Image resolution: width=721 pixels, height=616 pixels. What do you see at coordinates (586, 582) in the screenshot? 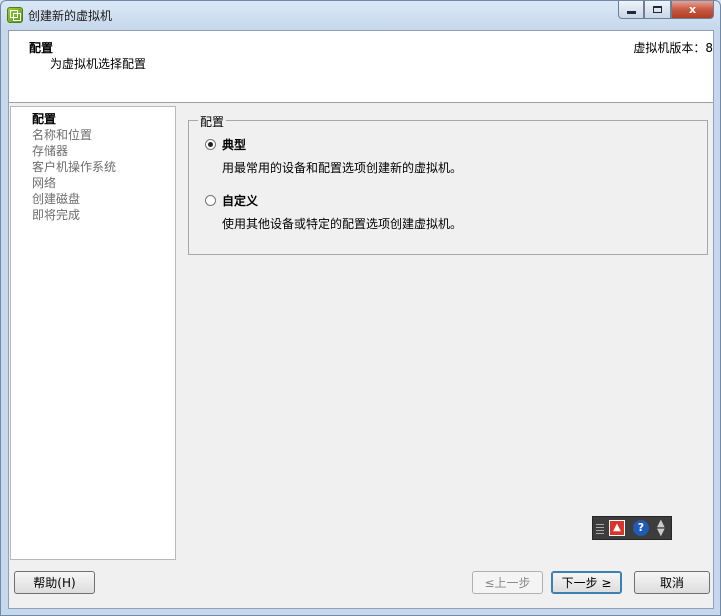
I see `next-button: 下一步 ≥` at bounding box center [586, 582].